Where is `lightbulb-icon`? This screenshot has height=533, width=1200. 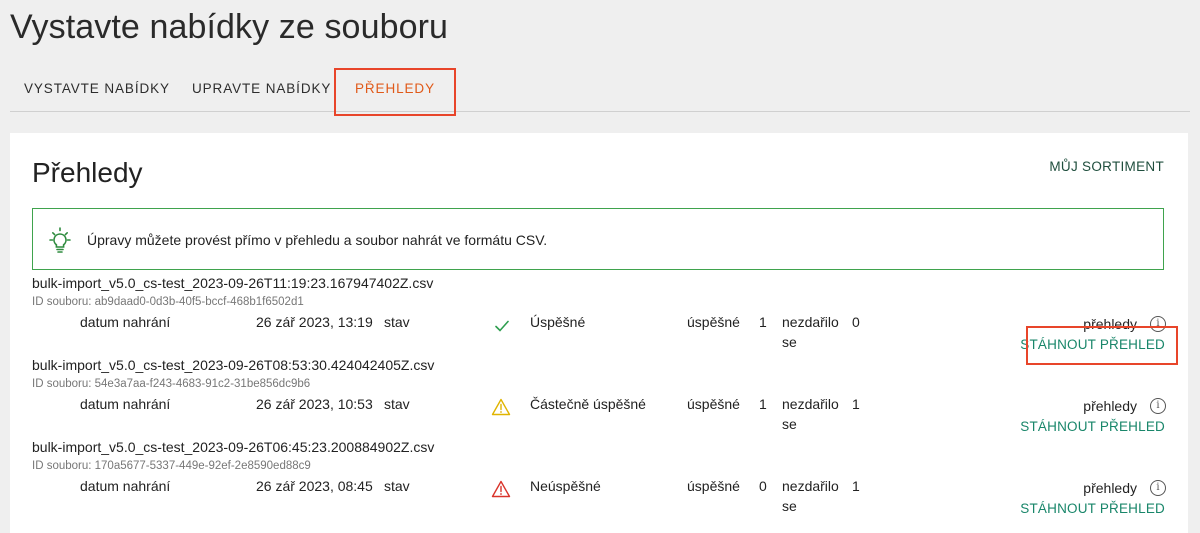
lightbulb-icon is located at coordinates (60, 240).